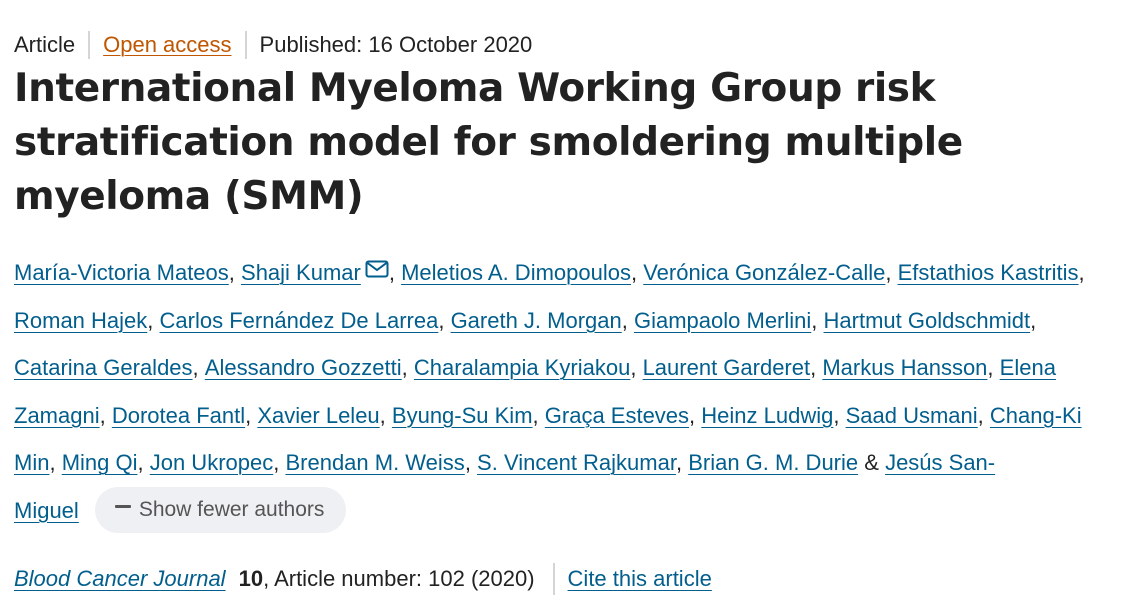  I want to click on author-item: Brian G. M. Durie, so click(776, 462).